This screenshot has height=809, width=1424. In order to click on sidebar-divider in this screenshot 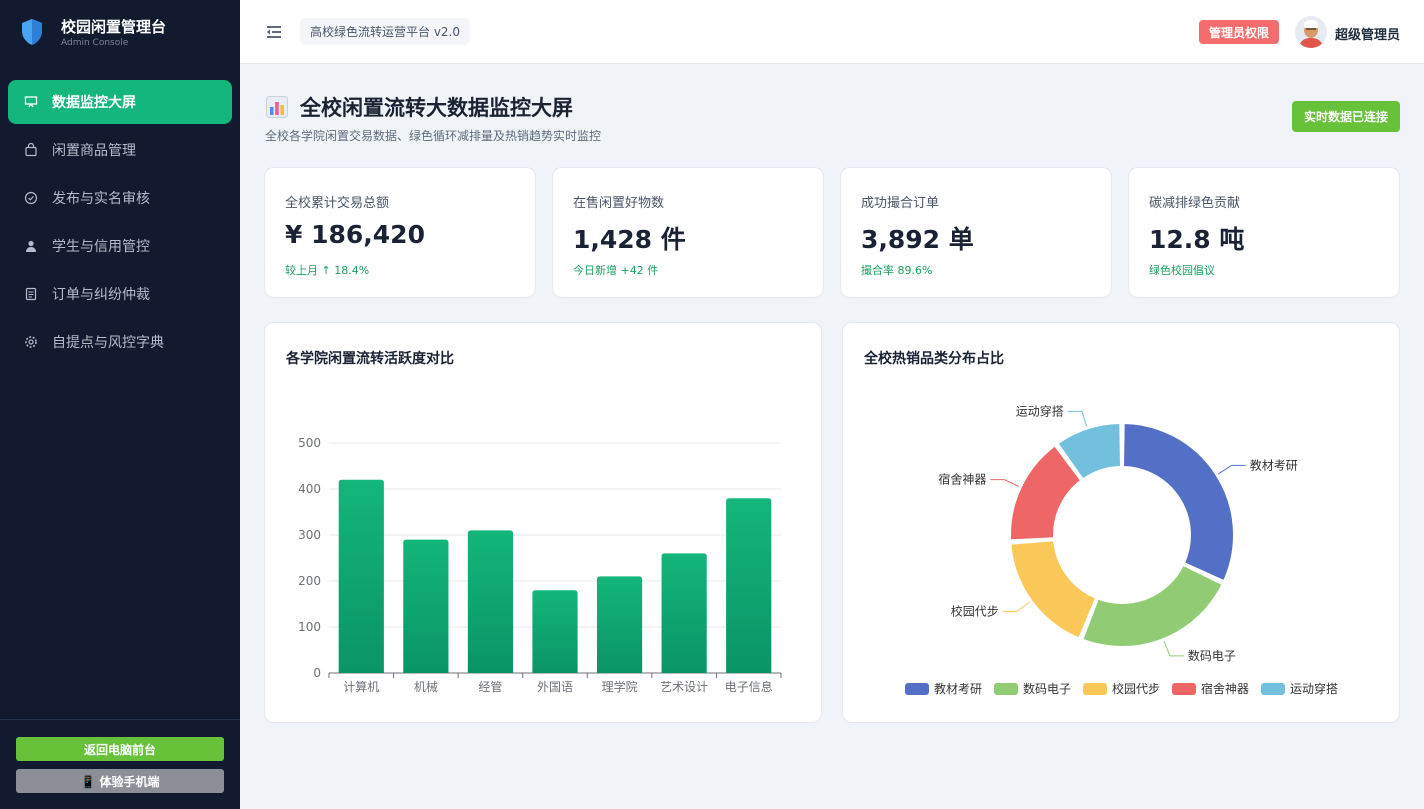, I will do `click(120, 719)`.